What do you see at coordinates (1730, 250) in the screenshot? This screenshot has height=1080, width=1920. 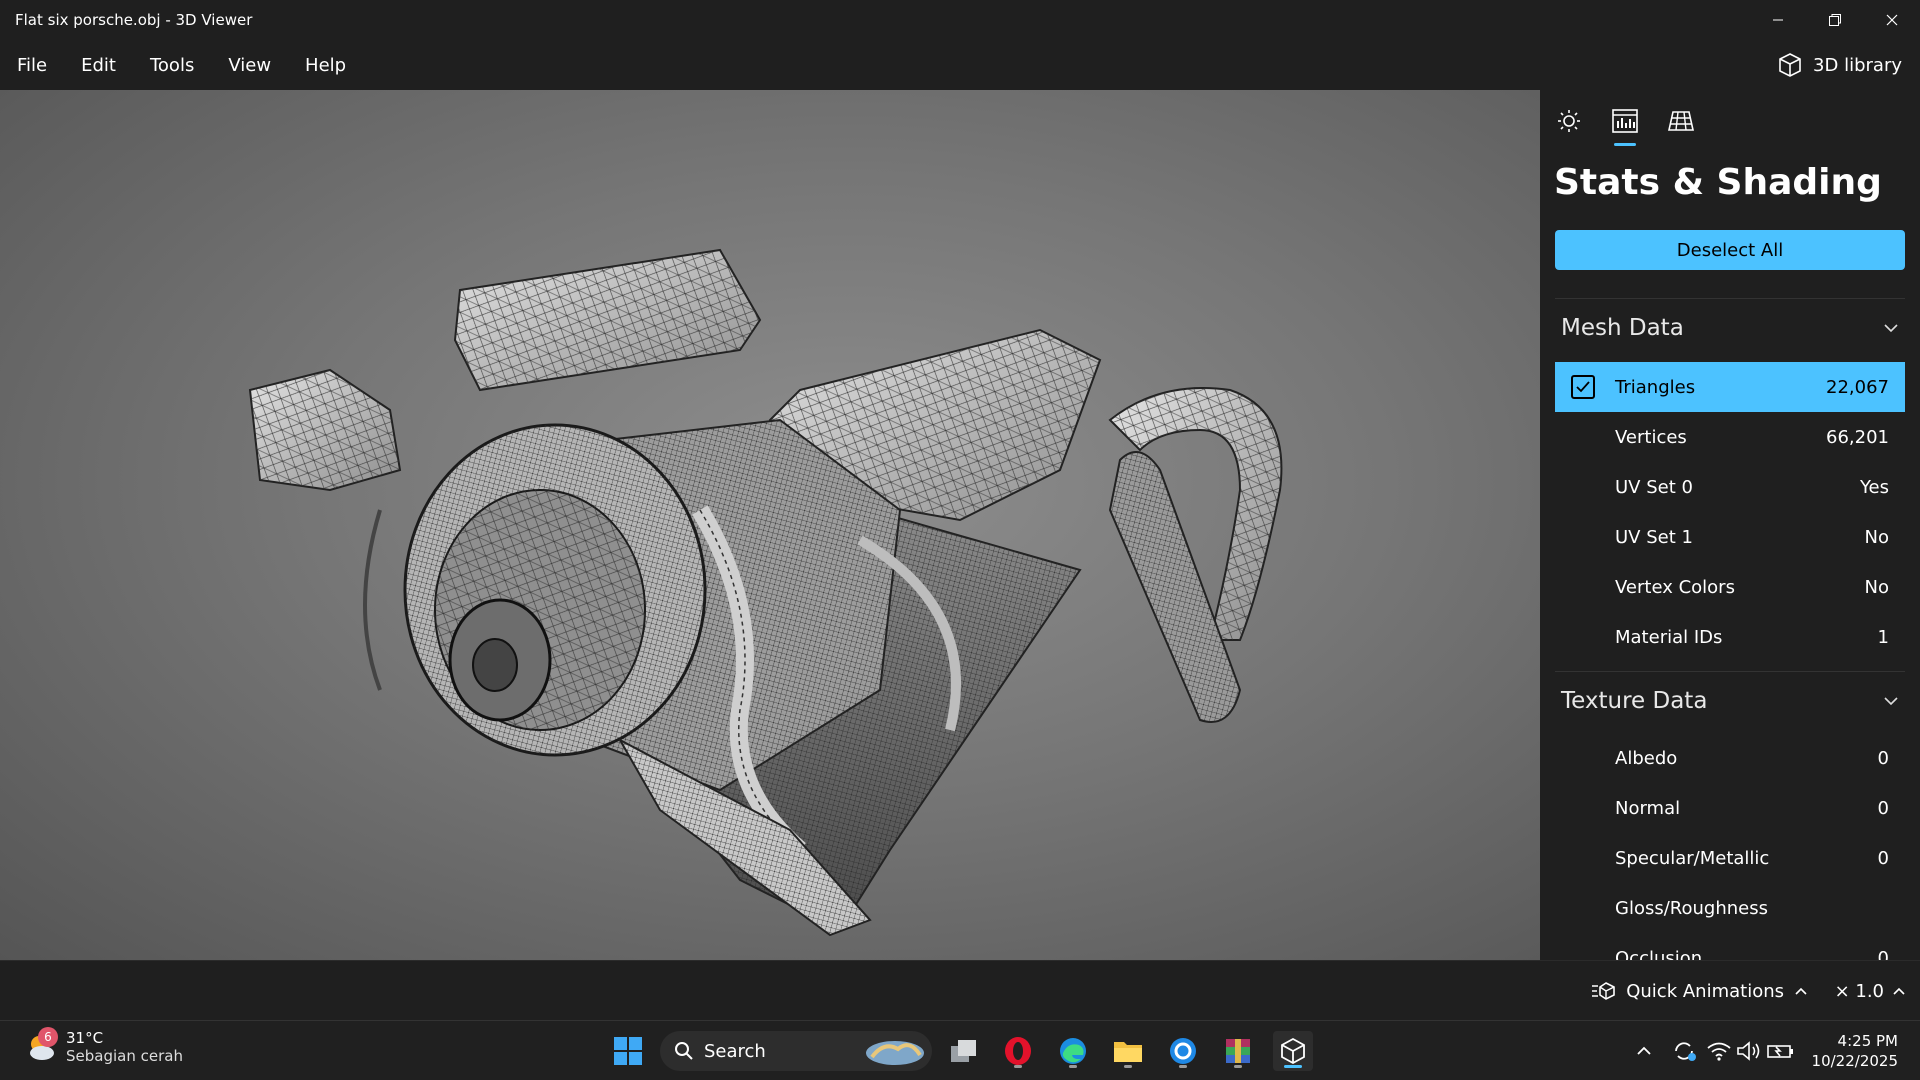 I see `deselect-all-button: Deselect All` at bounding box center [1730, 250].